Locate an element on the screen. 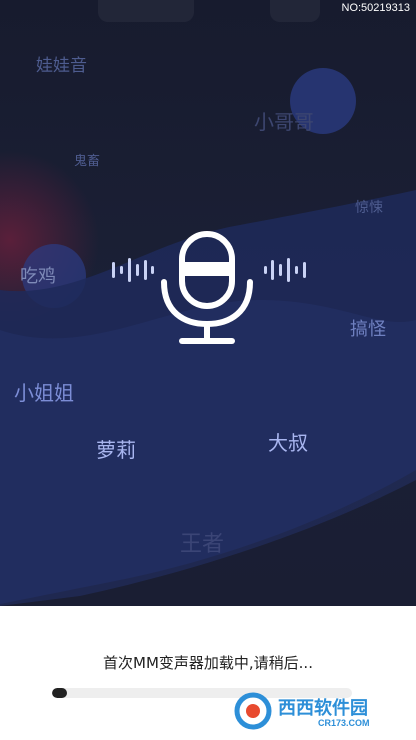 This screenshot has width=416, height=740. watermark-logo: 西西软件园 CR173.COM is located at coordinates (302, 711).